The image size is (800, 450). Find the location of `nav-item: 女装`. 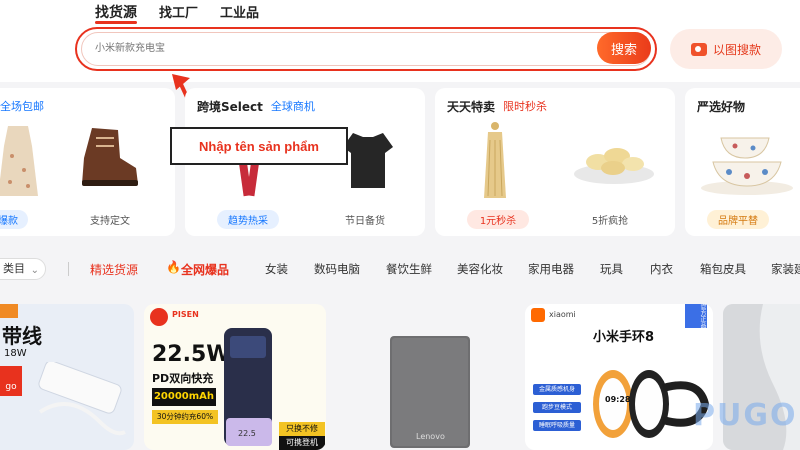

nav-item: 女装 is located at coordinates (276, 269).